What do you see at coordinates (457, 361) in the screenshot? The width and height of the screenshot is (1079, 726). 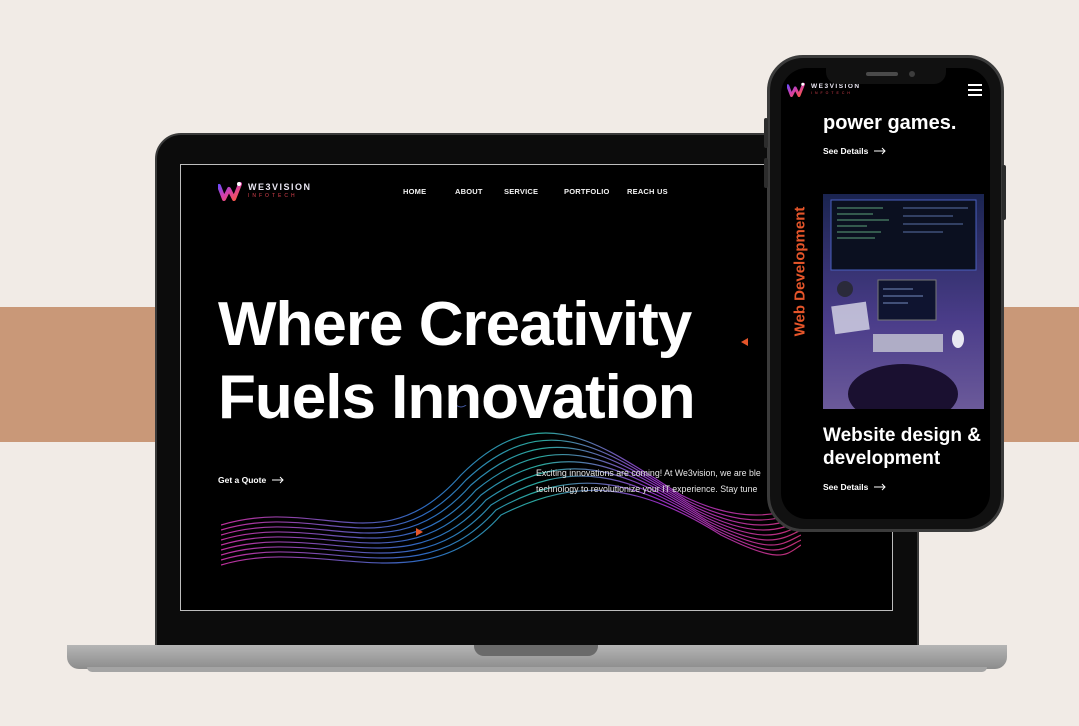 I see `hero-title: Where Creativity Fuels Innovation` at bounding box center [457, 361].